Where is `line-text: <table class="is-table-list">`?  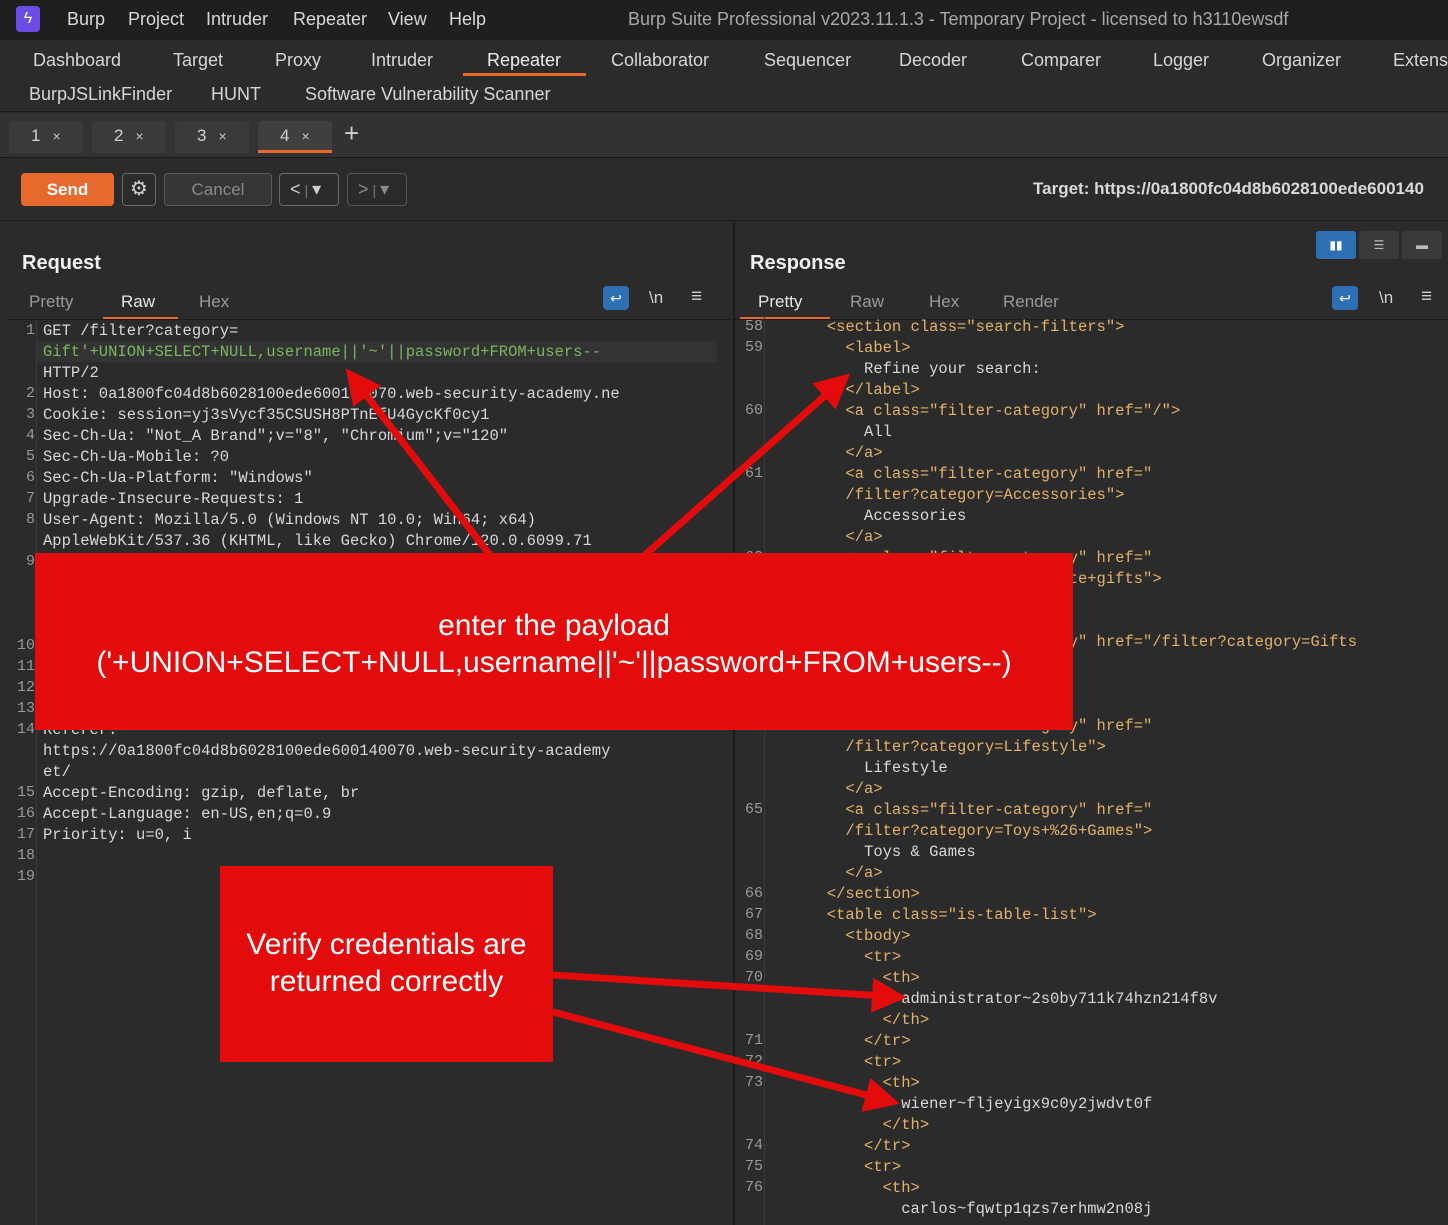 line-text: <table class="is-table-list"> is located at coordinates (934, 915).